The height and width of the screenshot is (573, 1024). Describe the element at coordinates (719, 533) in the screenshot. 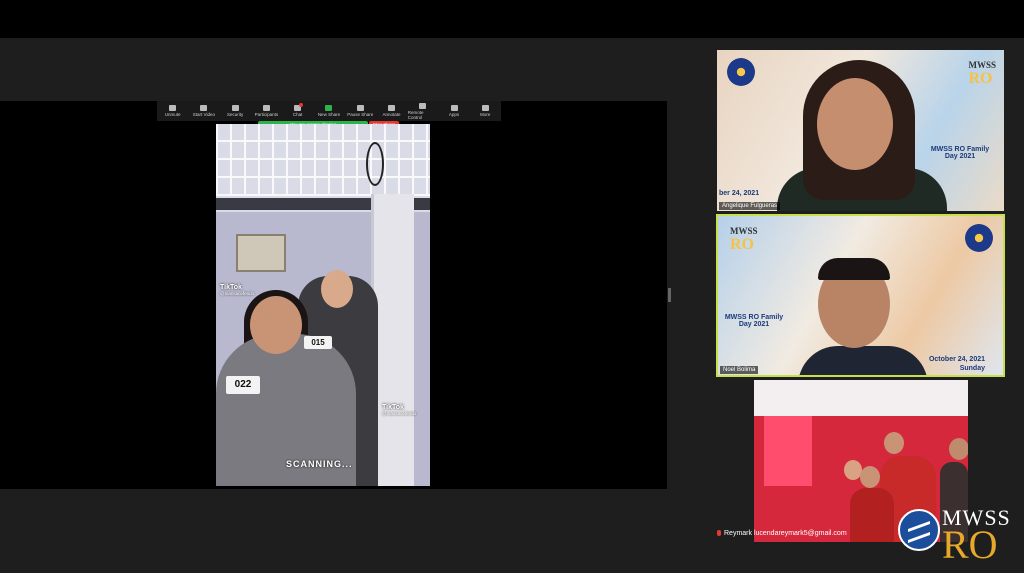

I see `muted-mic-icon` at that location.